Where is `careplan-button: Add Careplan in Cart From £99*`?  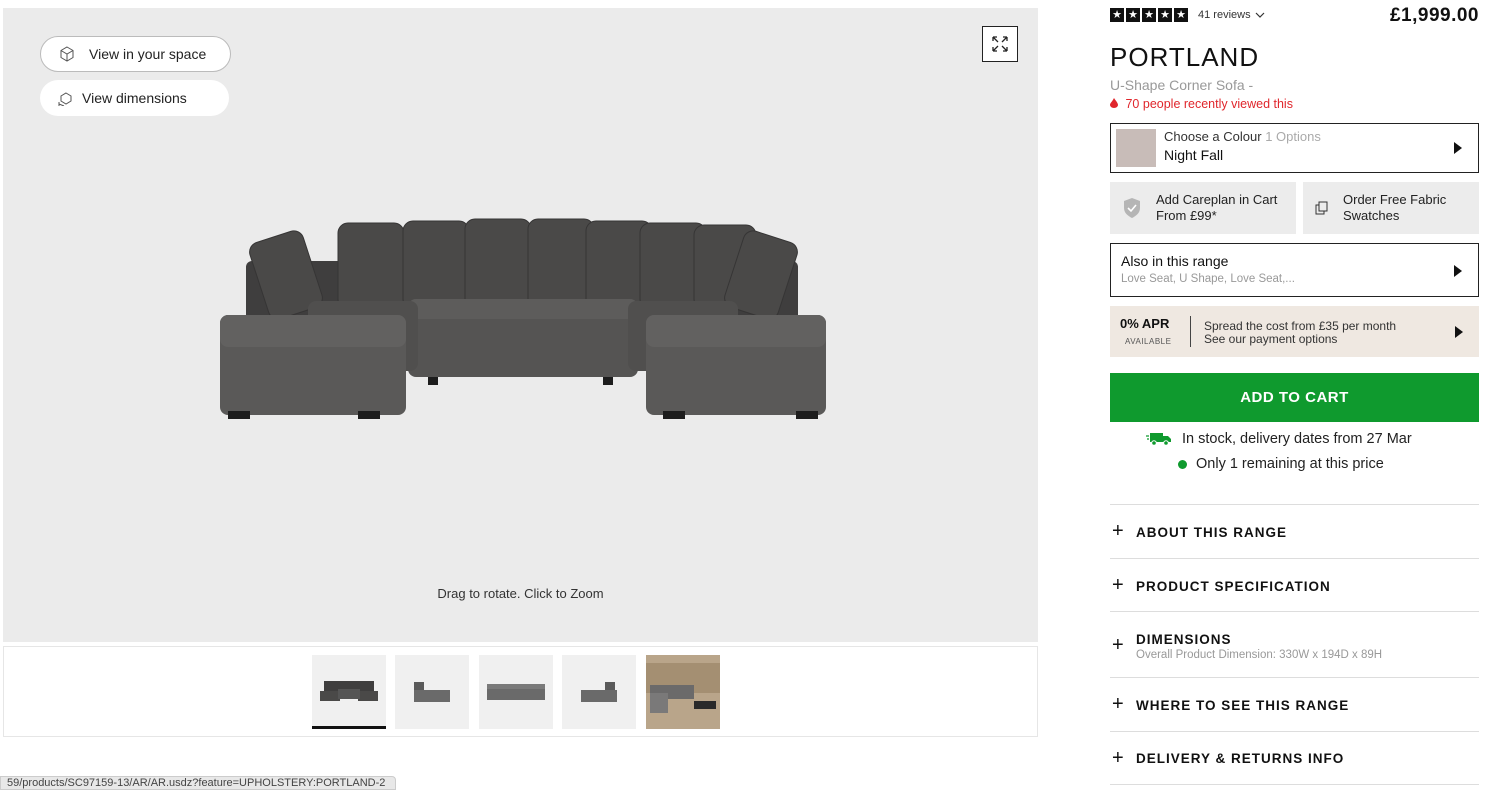 careplan-button: Add Careplan in Cart From £99* is located at coordinates (1203, 208).